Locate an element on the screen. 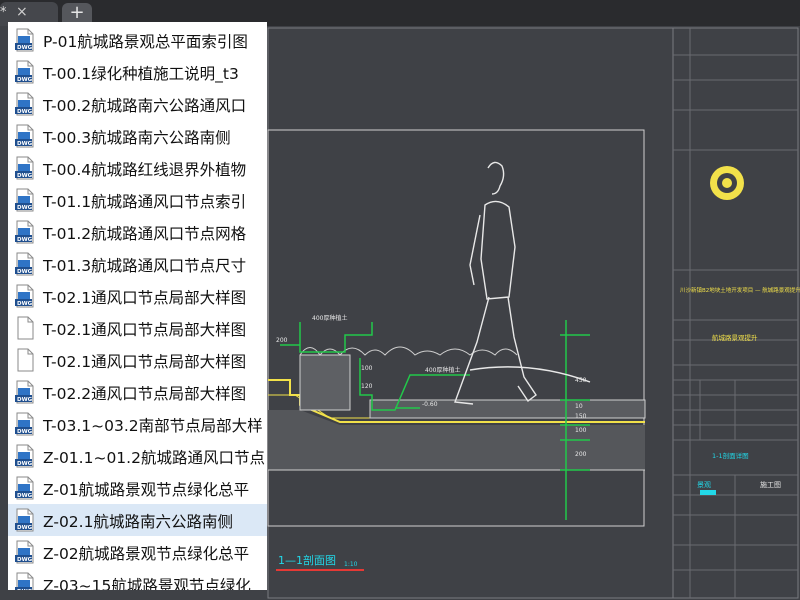  file-row: DWG T-01.1航城路通风口节点索引 is located at coordinates (137, 200).